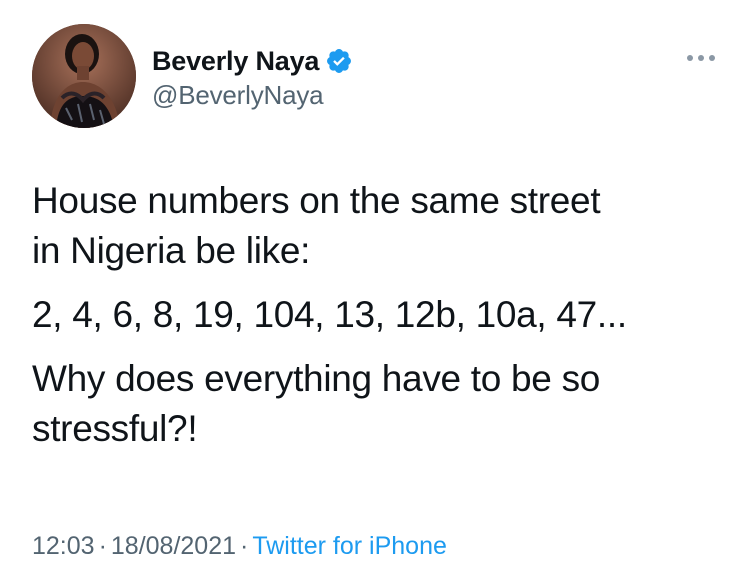 This screenshot has width=750, height=576. What do you see at coordinates (701, 58) in the screenshot?
I see `more-options-icon` at bounding box center [701, 58].